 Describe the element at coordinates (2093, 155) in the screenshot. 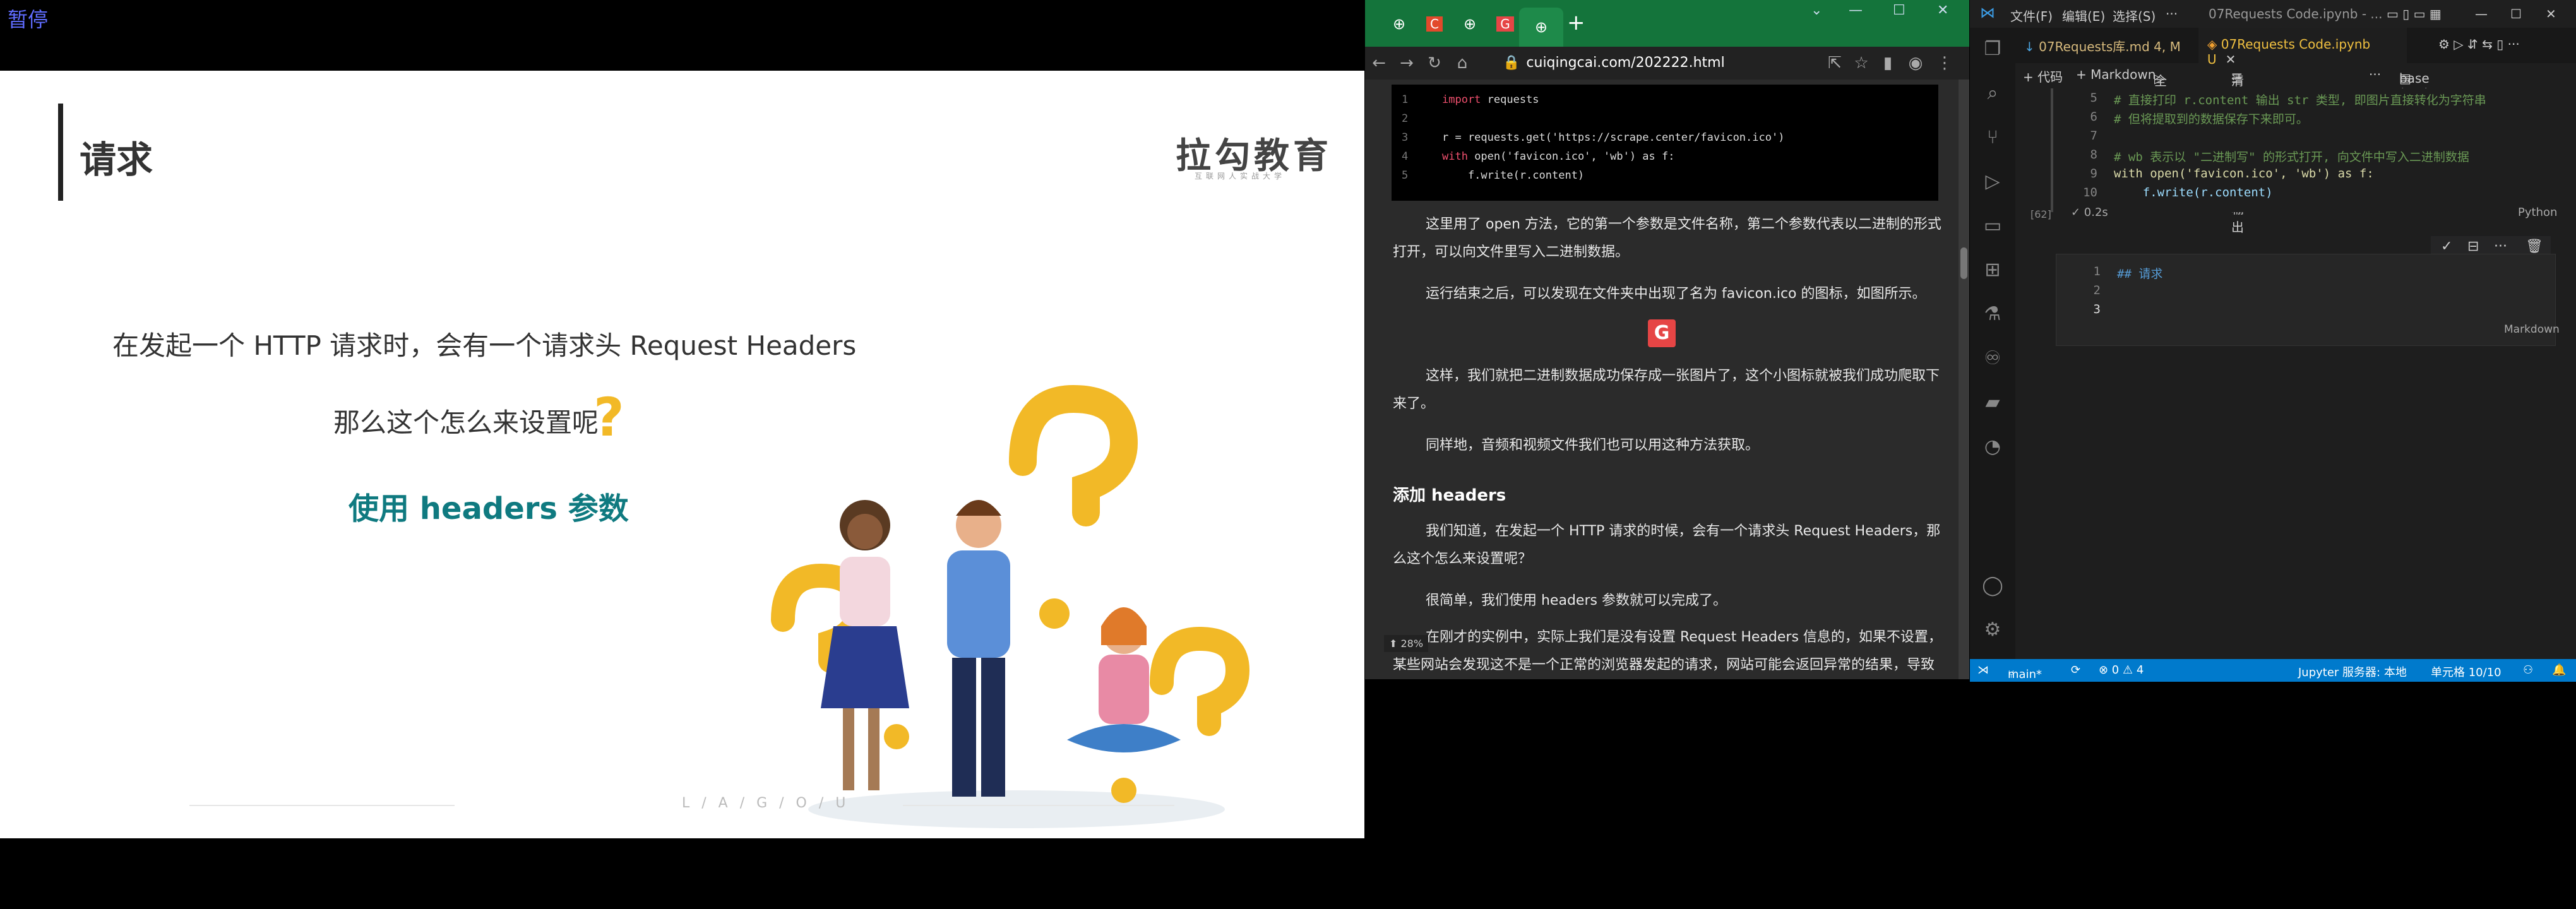

I see `line-number: 8` at that location.